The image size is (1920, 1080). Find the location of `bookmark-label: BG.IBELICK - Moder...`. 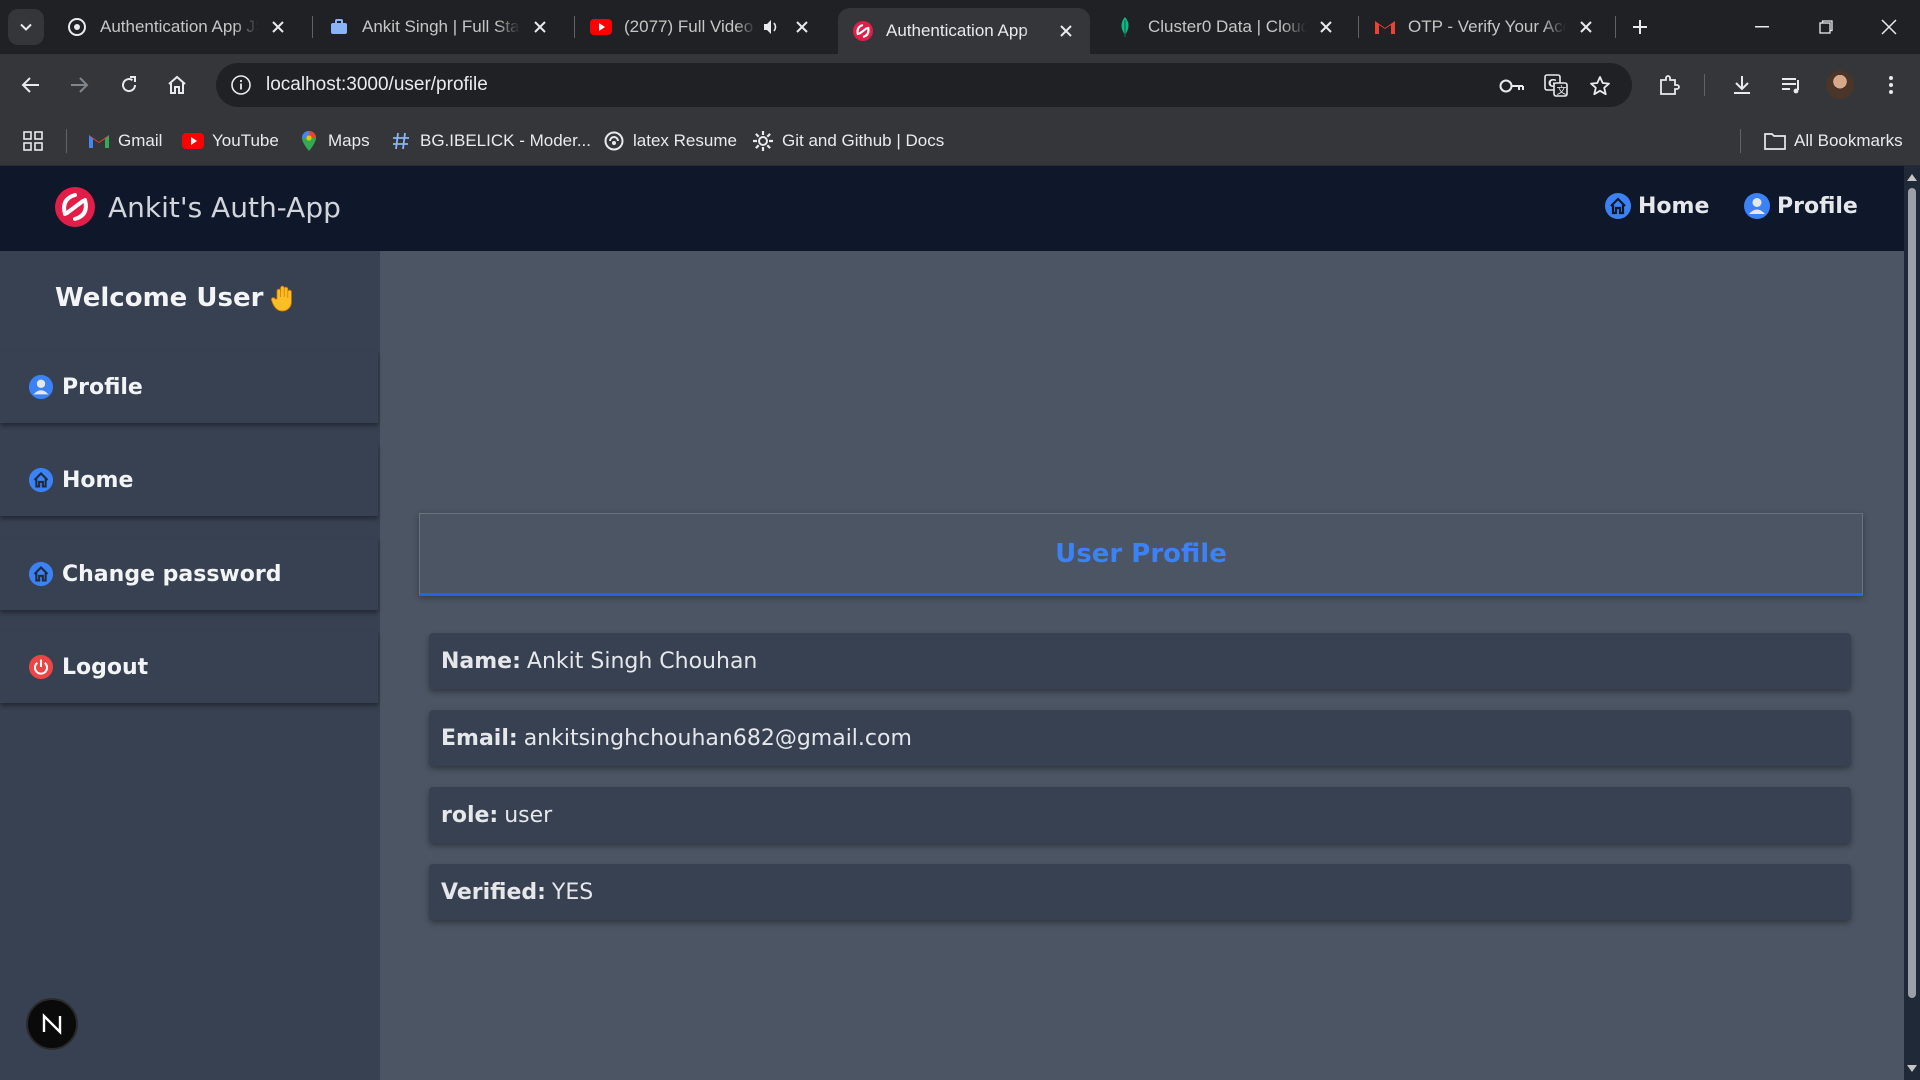

bookmark-label: BG.IBELICK - Moder... is located at coordinates (506, 140).